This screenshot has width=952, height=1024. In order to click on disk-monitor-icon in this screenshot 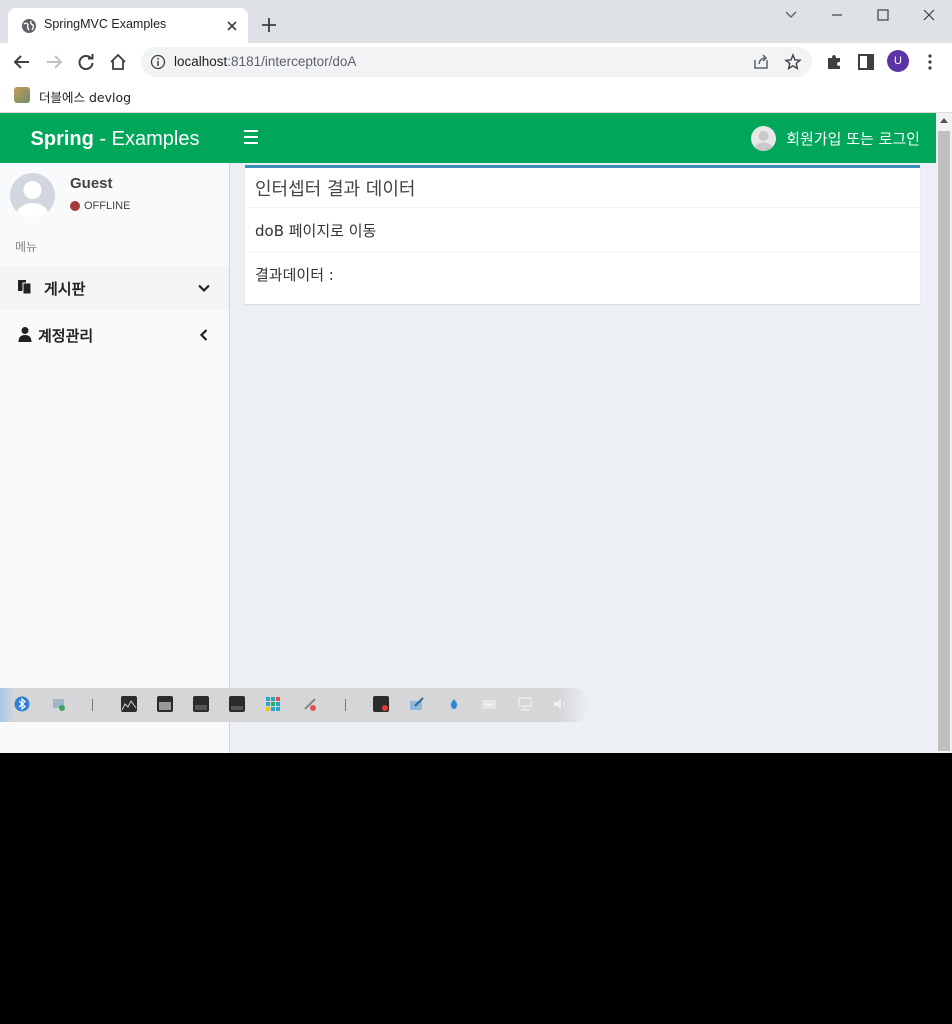, I will do `click(201, 704)`.